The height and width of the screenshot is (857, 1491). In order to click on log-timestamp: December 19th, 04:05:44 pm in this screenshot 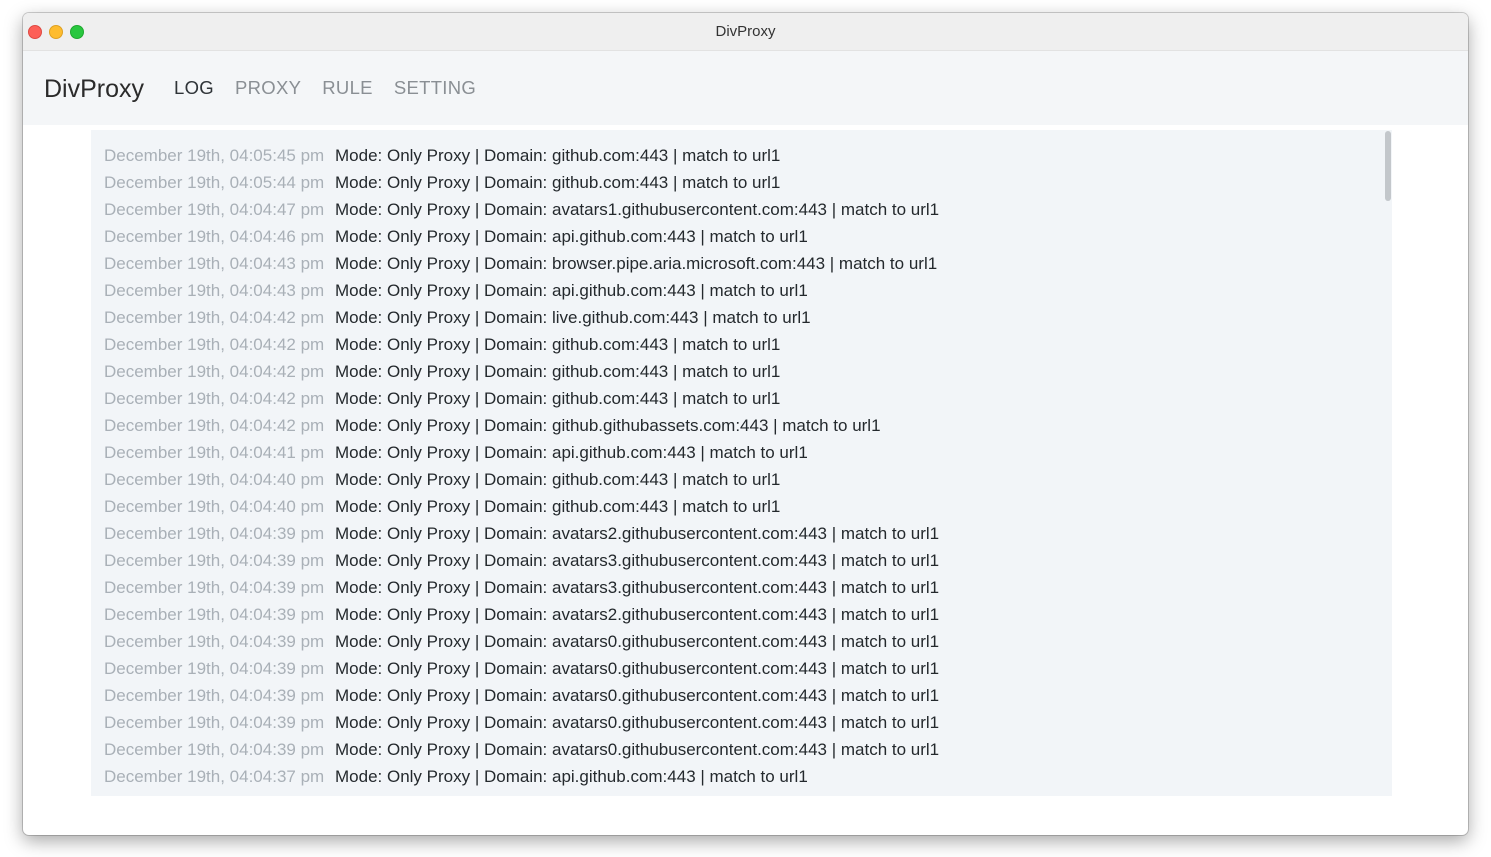, I will do `click(214, 182)`.